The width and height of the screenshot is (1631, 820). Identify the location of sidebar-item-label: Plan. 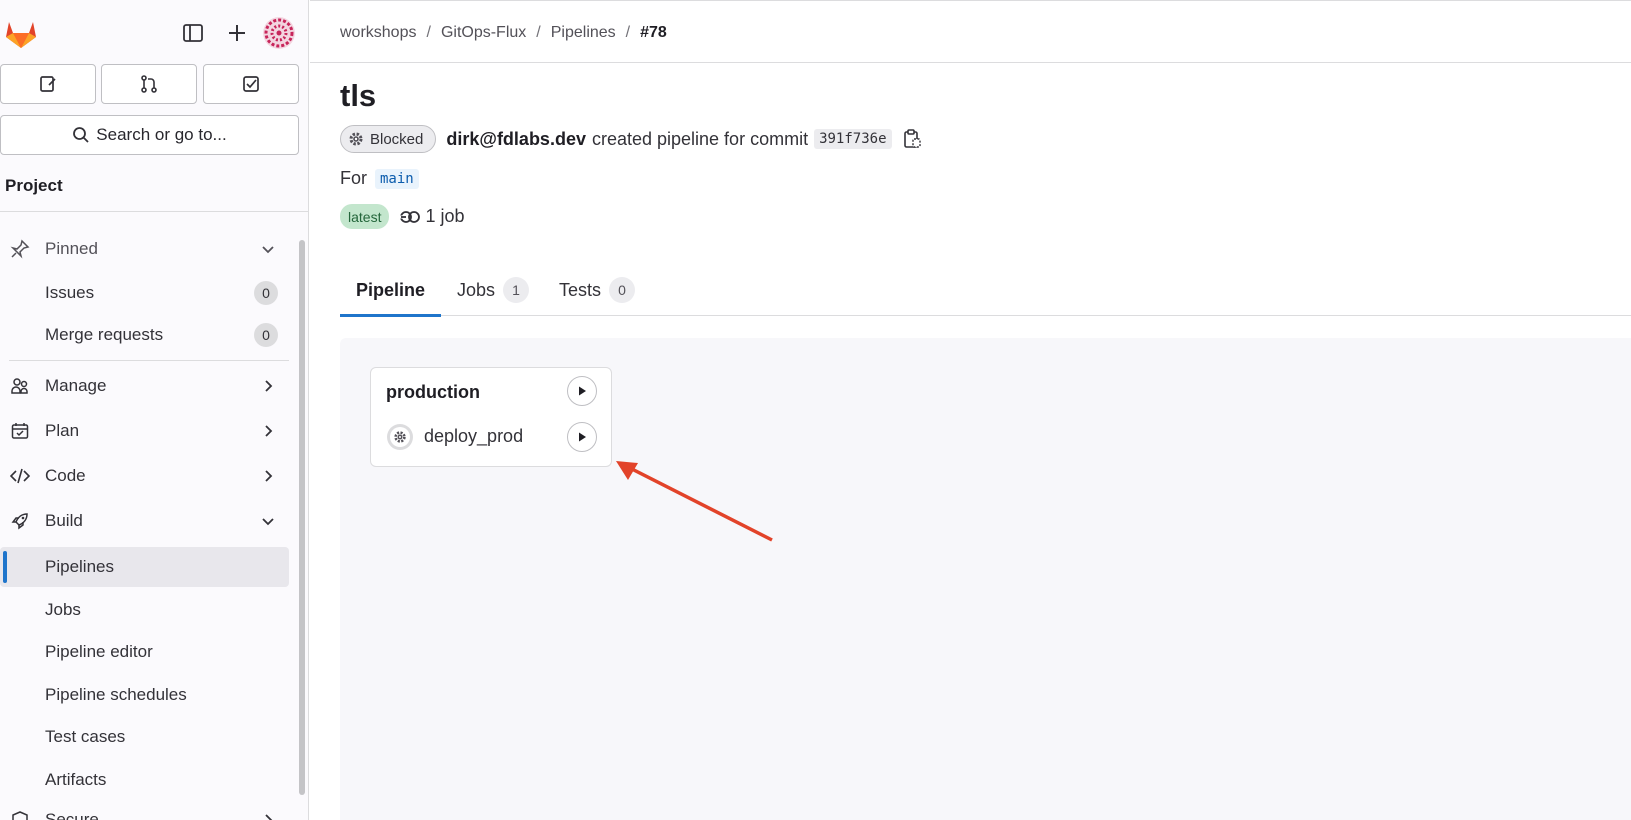
(62, 430).